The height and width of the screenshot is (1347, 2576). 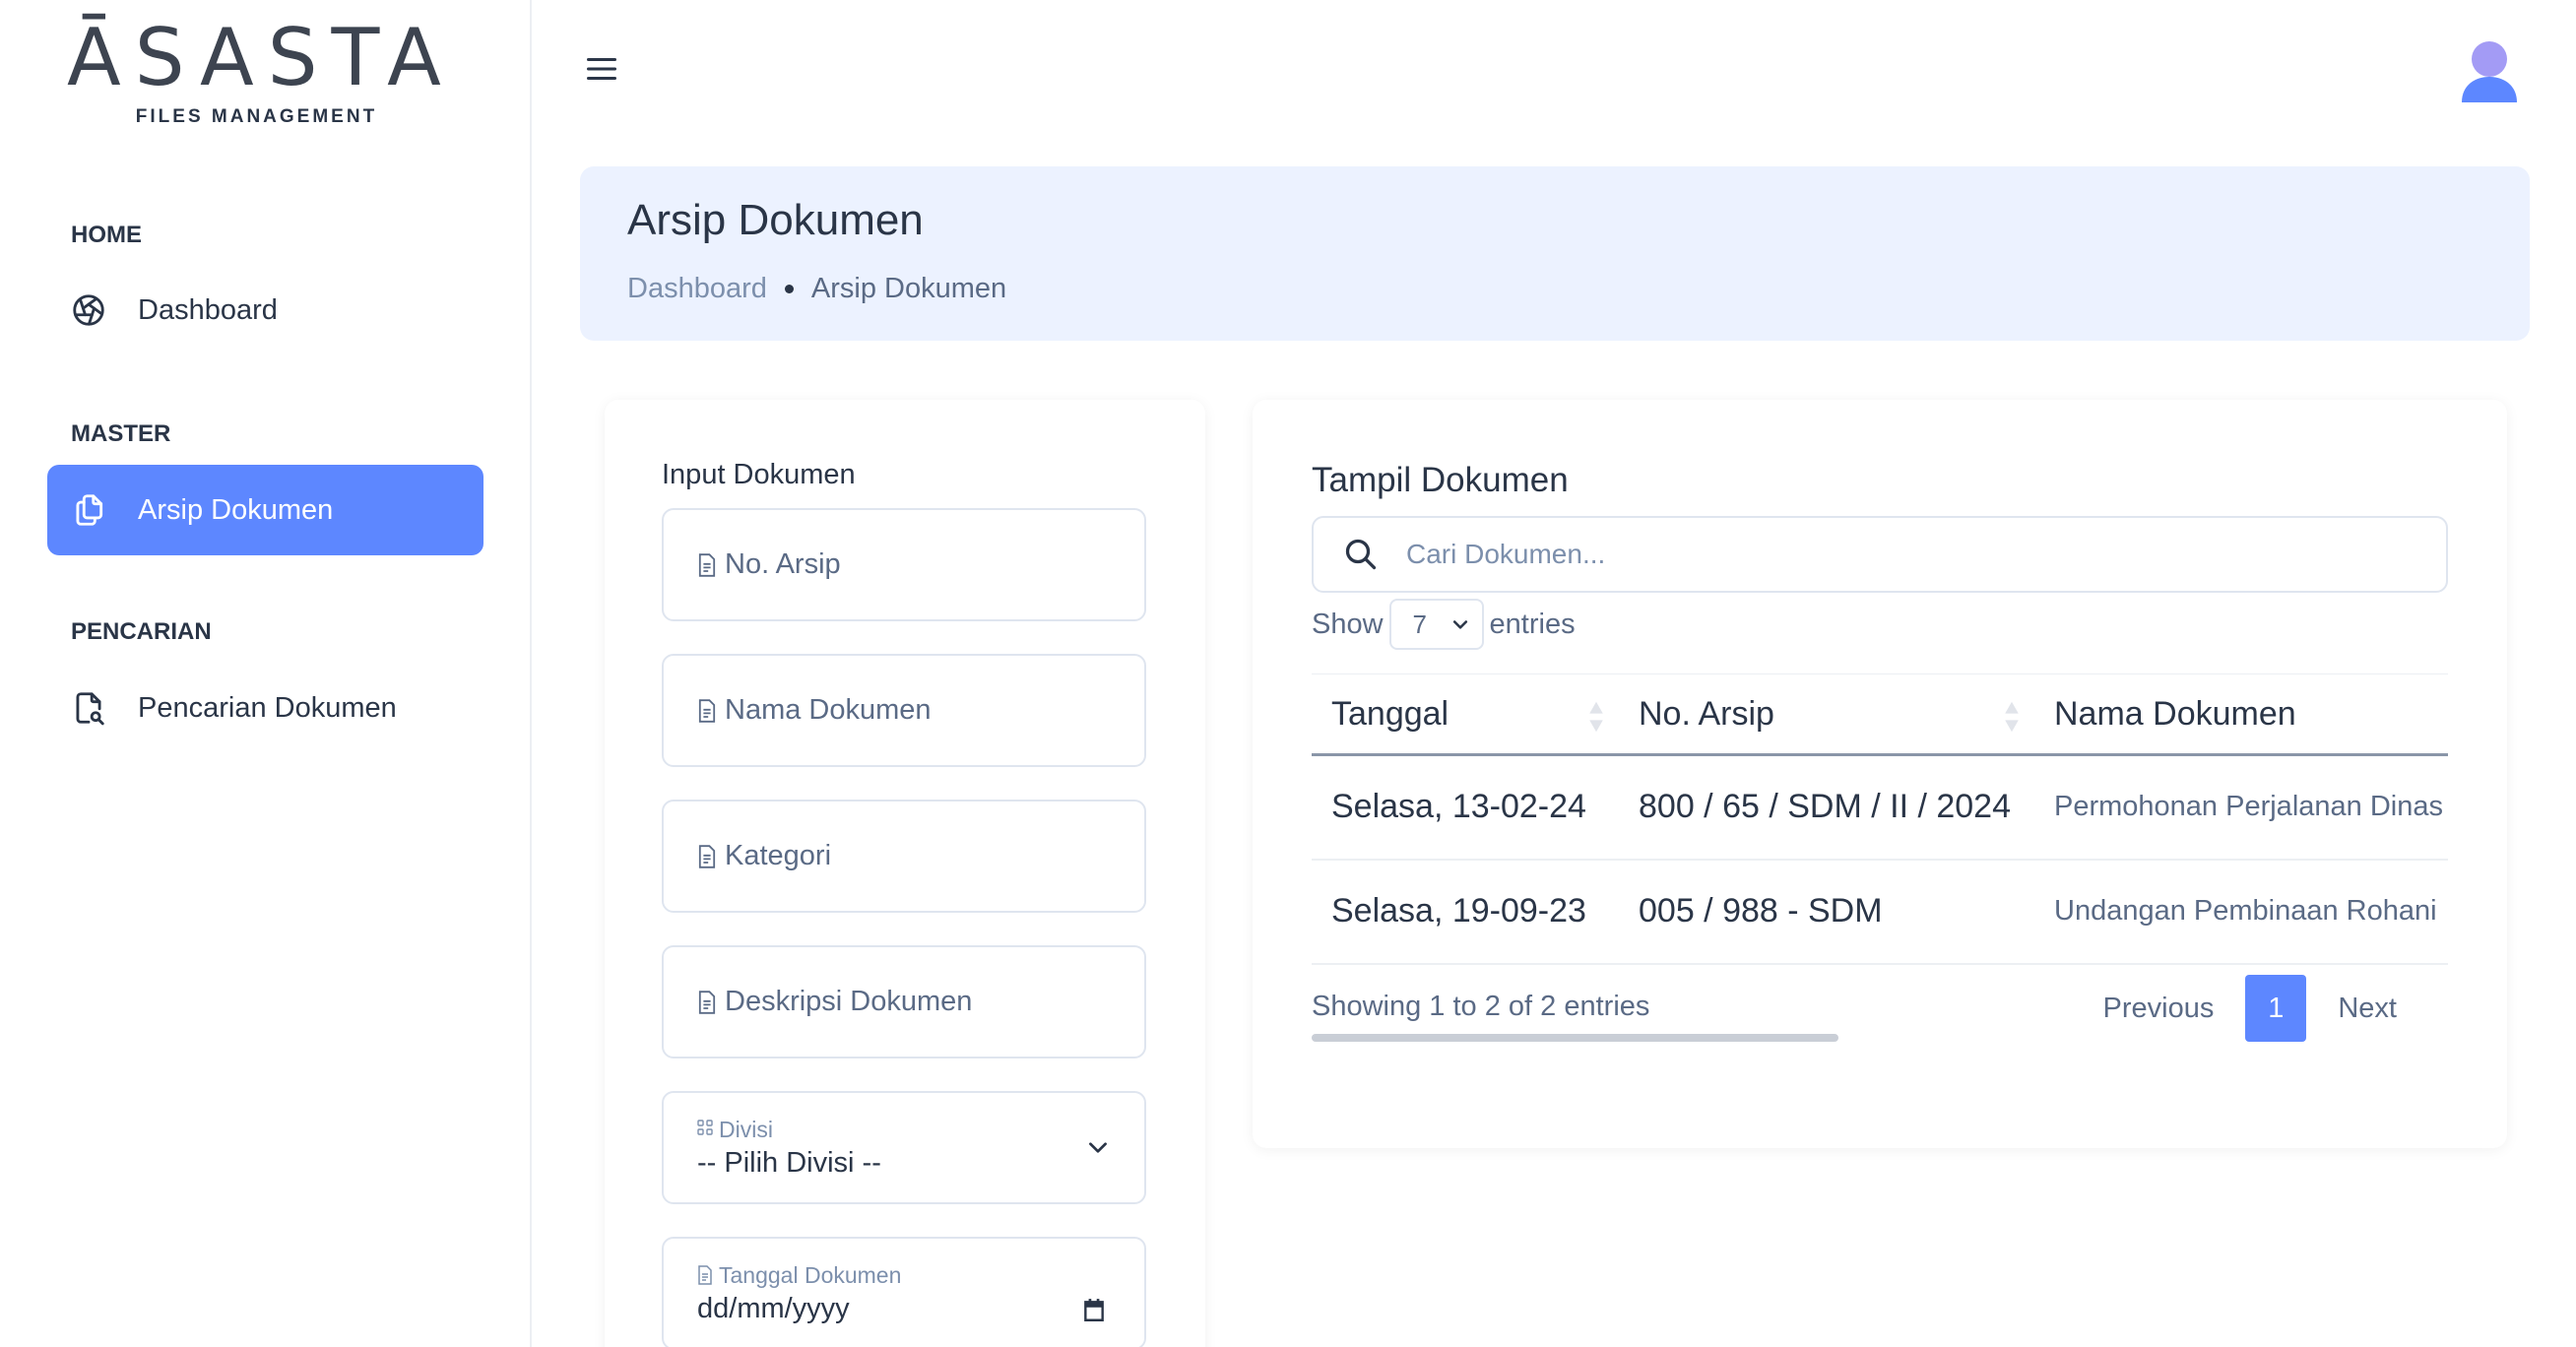 I want to click on nav-section-master: MASTER, so click(x=121, y=433).